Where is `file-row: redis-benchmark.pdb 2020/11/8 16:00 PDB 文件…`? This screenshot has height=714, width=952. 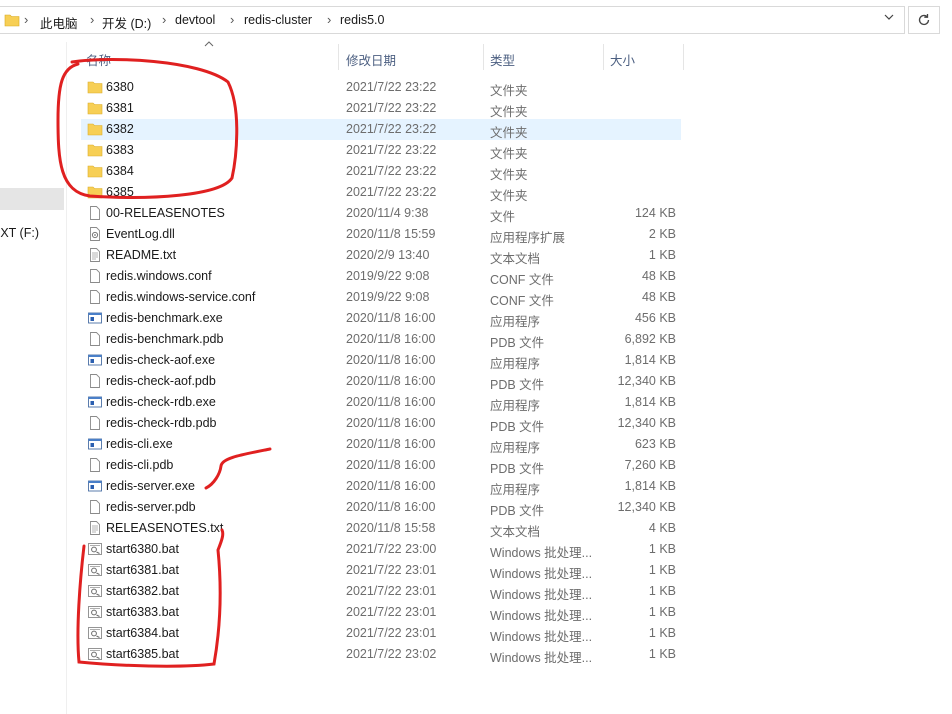 file-row: redis-benchmark.pdb 2020/11/8 16:00 PDB 文件… is located at coordinates (381, 339).